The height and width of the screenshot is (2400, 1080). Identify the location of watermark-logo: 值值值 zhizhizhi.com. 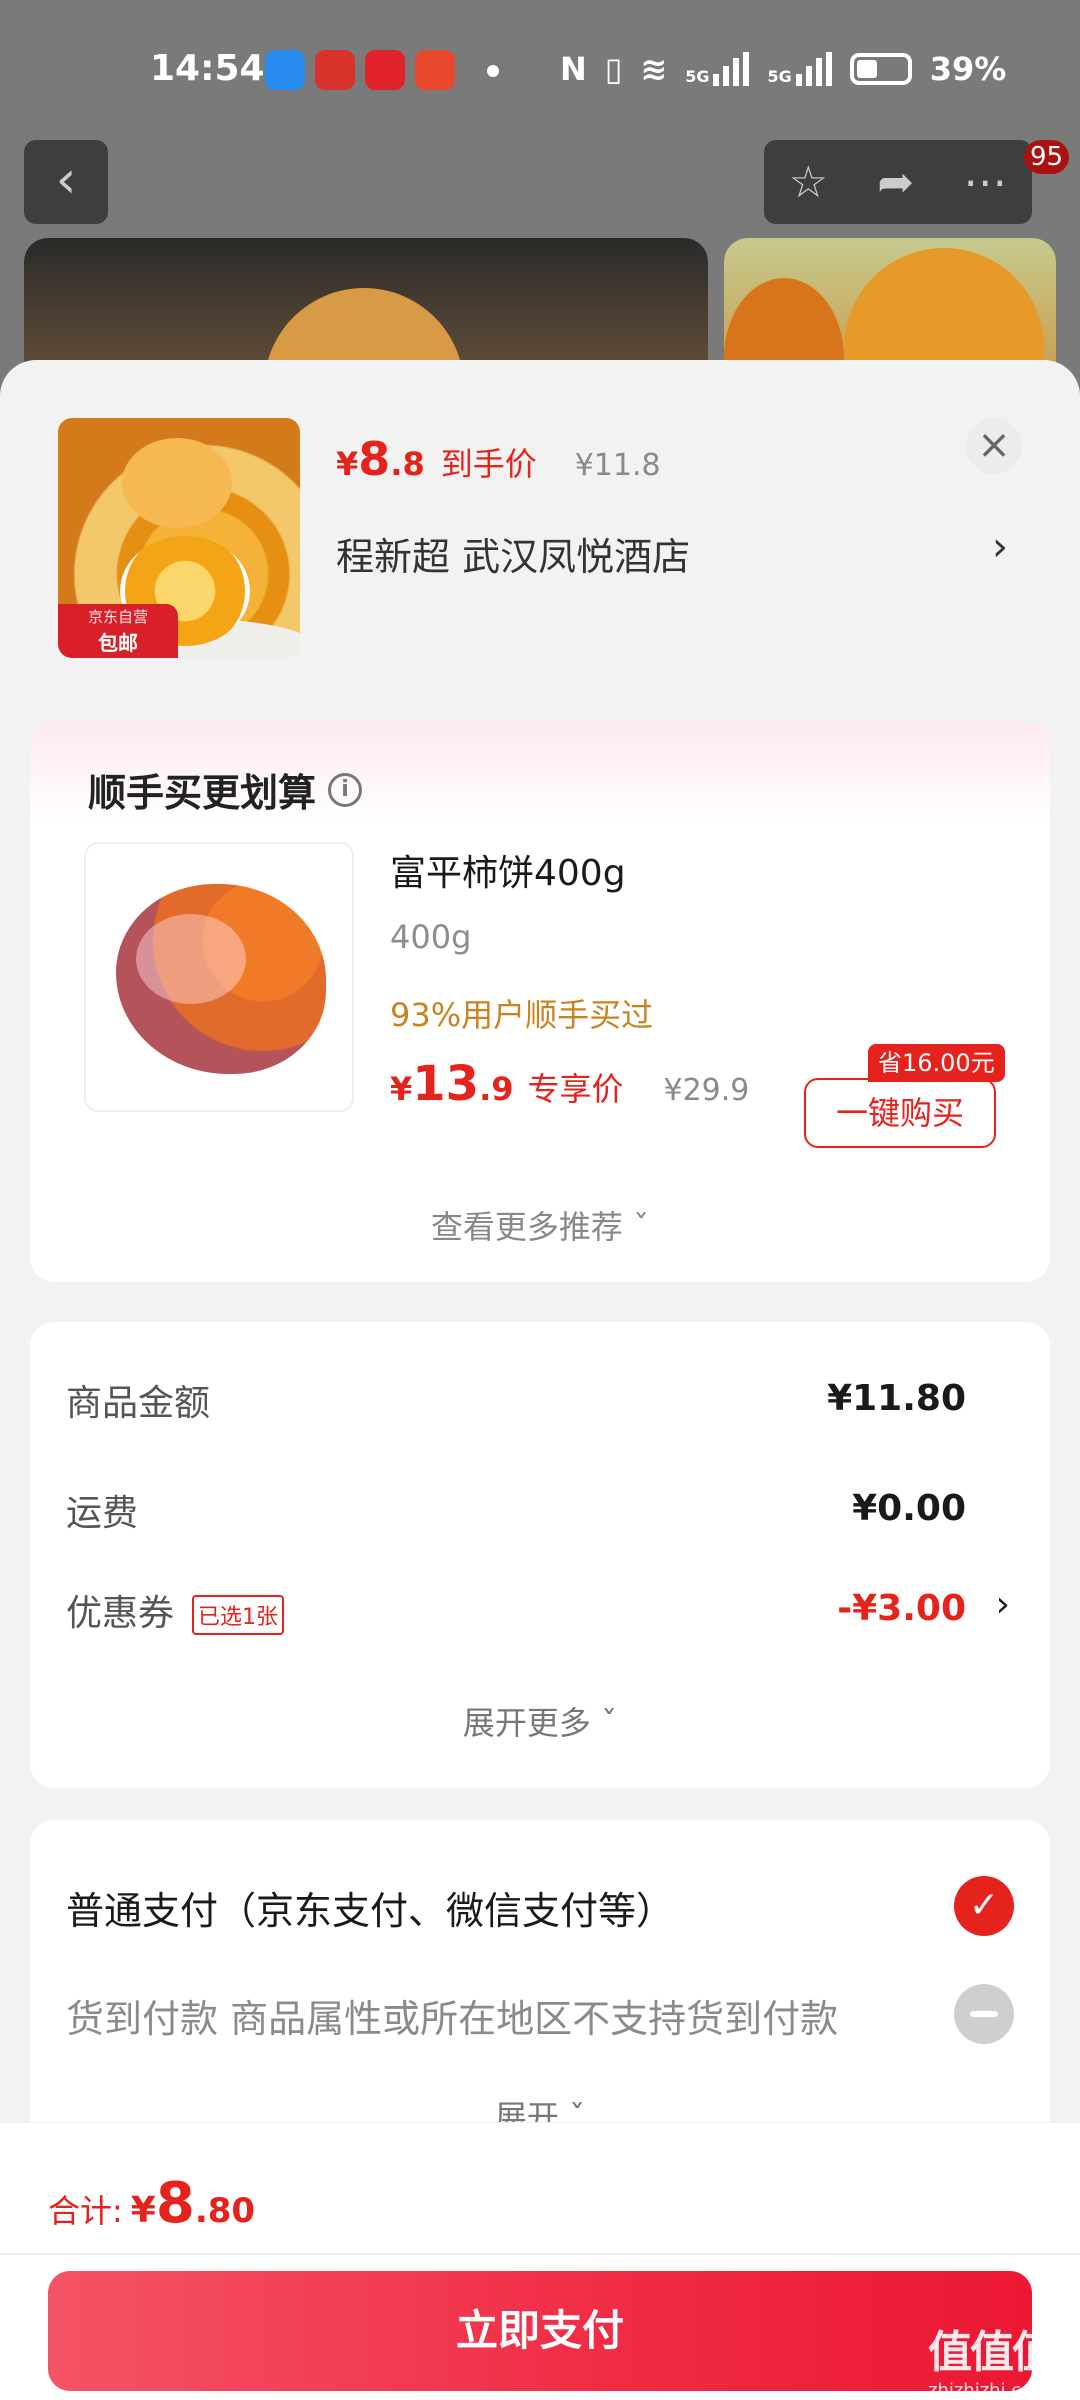
(992, 2363).